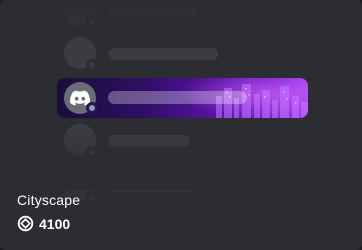  I want to click on orb-icon, so click(25, 223).